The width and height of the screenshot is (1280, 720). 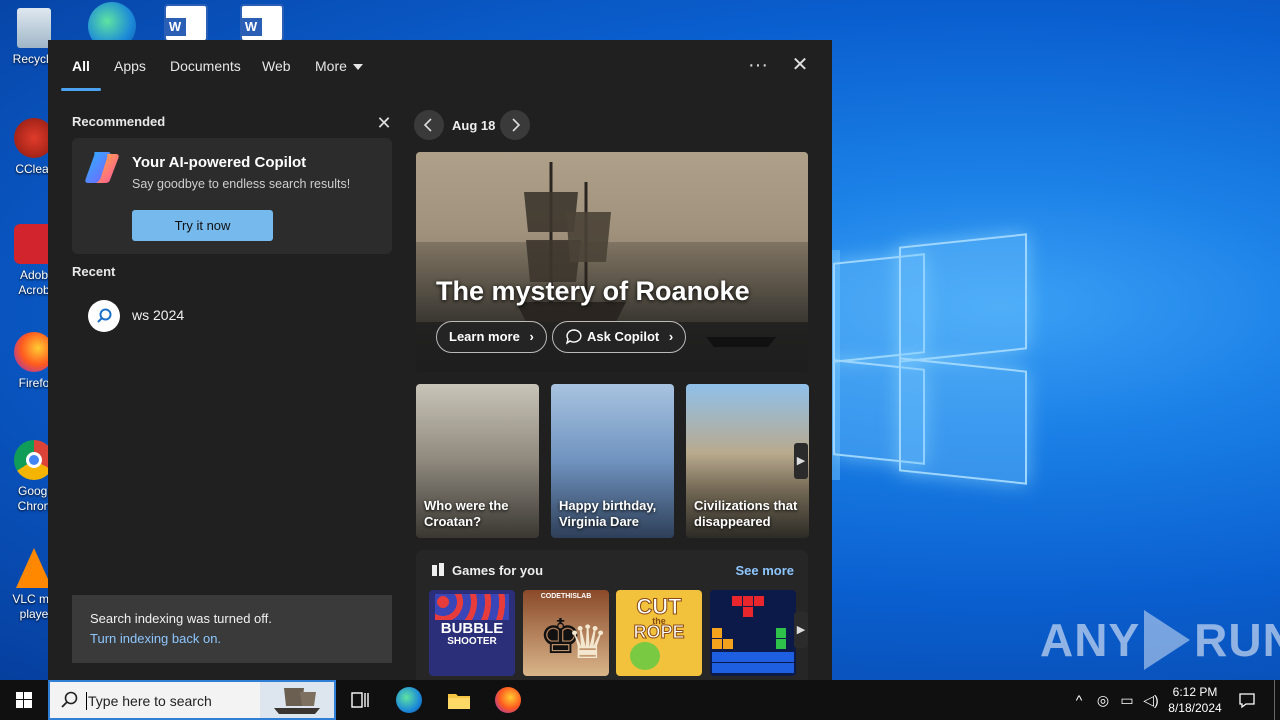 I want to click on next-day-button, so click(x=515, y=125).